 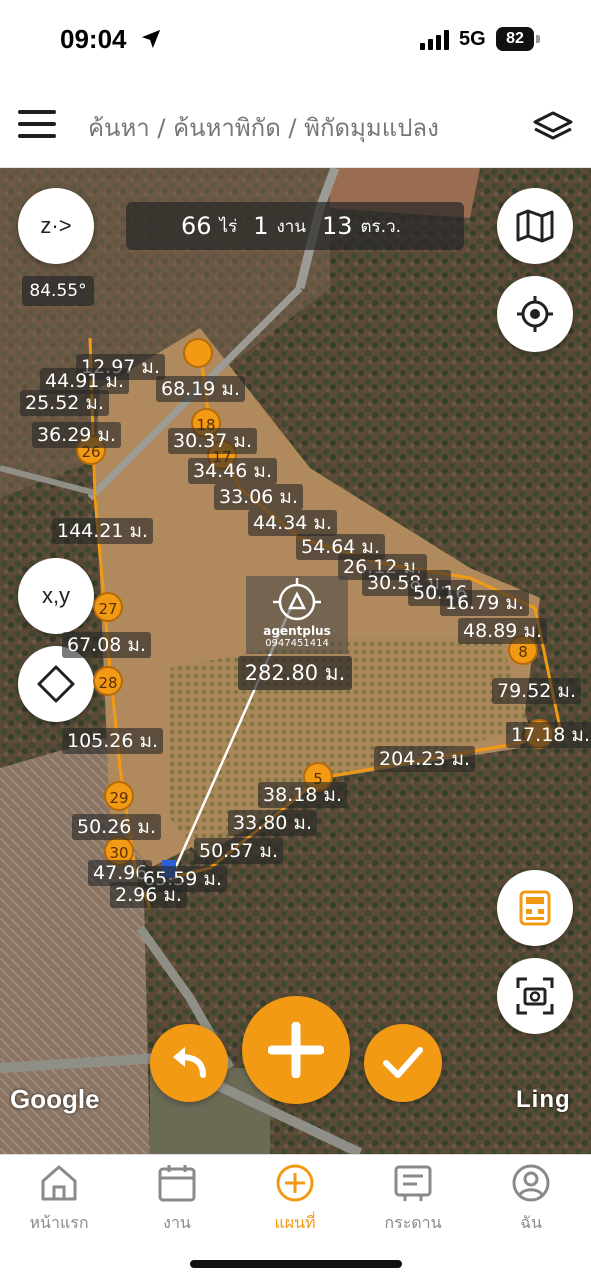 What do you see at coordinates (177, 1222) in the screenshot?
I see `nav-label-jobs: งาน` at bounding box center [177, 1222].